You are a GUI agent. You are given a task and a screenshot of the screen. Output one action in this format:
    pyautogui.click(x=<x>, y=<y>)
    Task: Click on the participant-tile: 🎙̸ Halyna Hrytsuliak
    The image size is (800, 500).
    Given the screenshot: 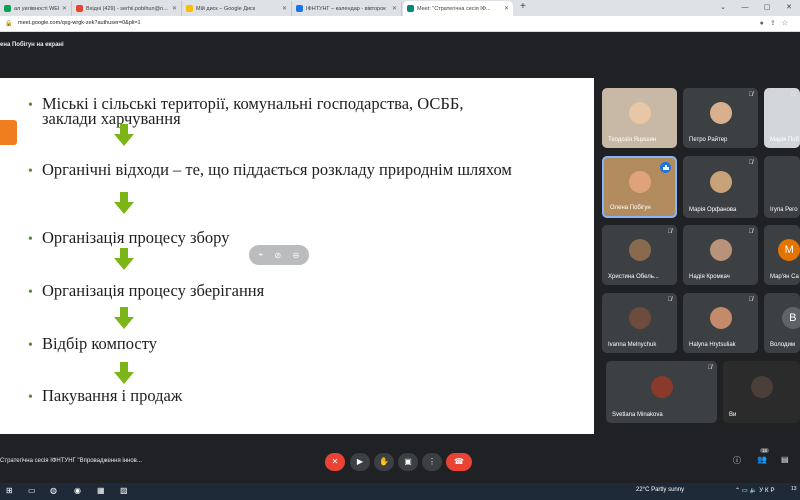 What is the action you would take?
    pyautogui.click(x=720, y=323)
    